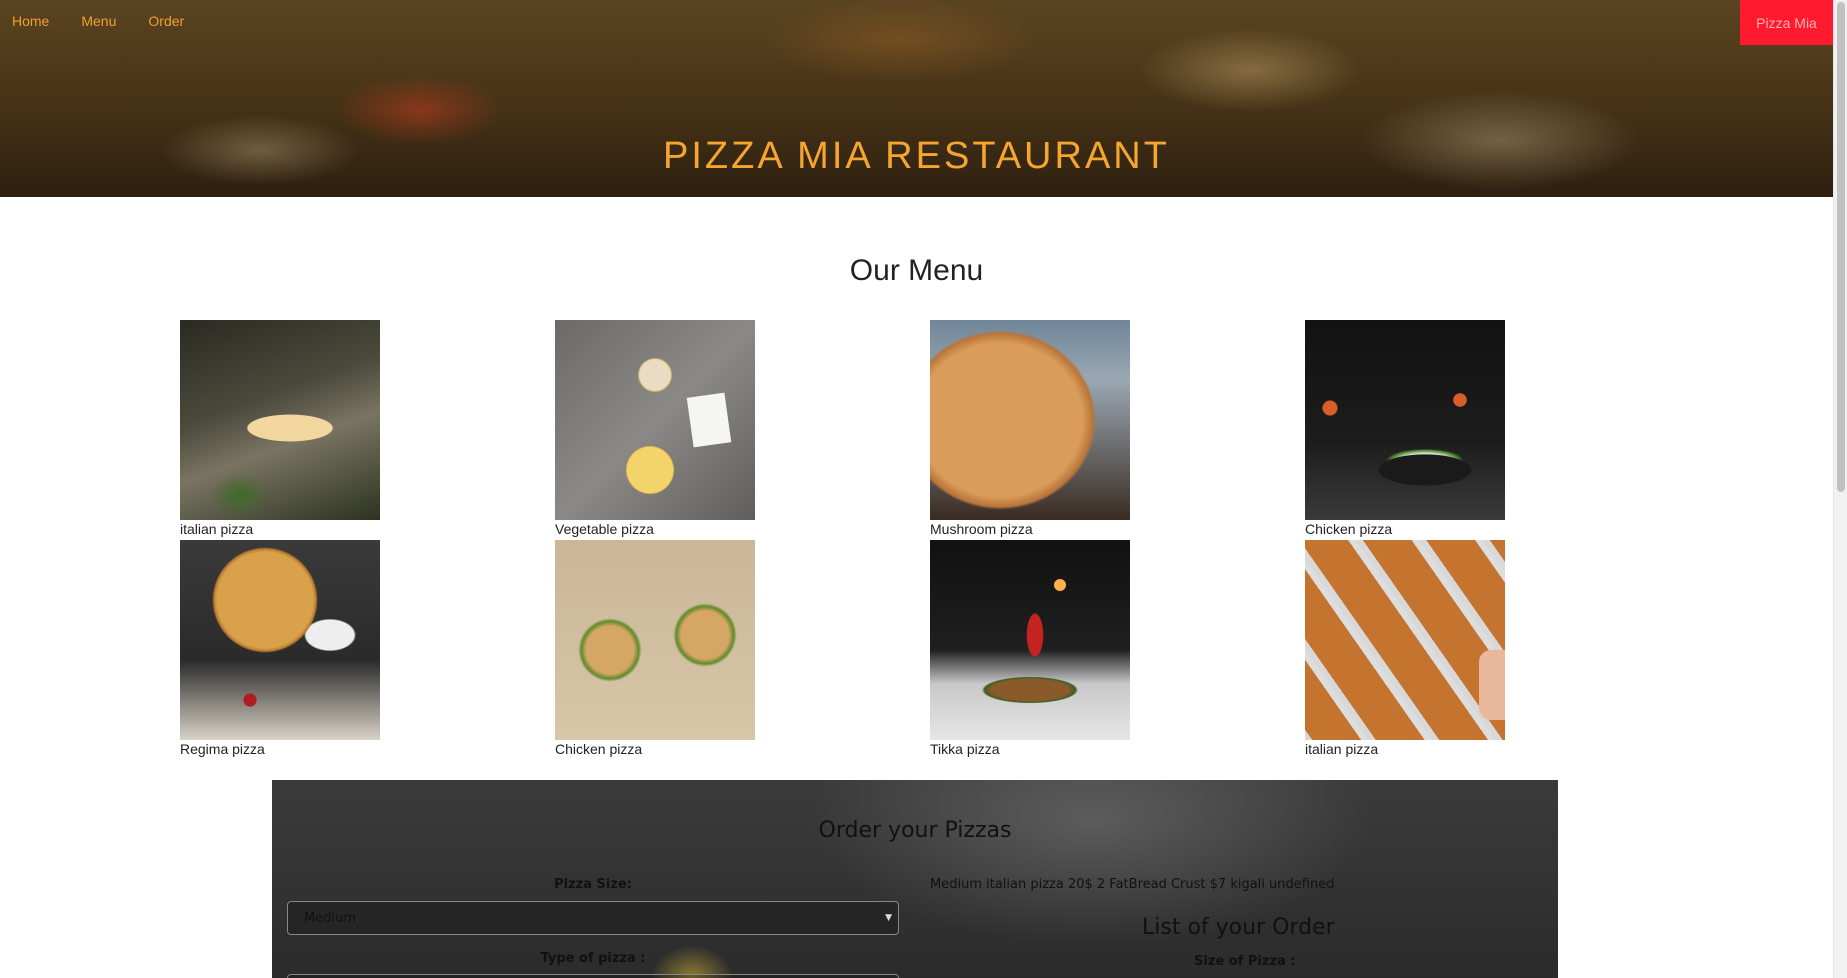 The height and width of the screenshot is (978, 1847). Describe the element at coordinates (888, 918) in the screenshot. I see `chevron-down-icon: ▼` at that location.